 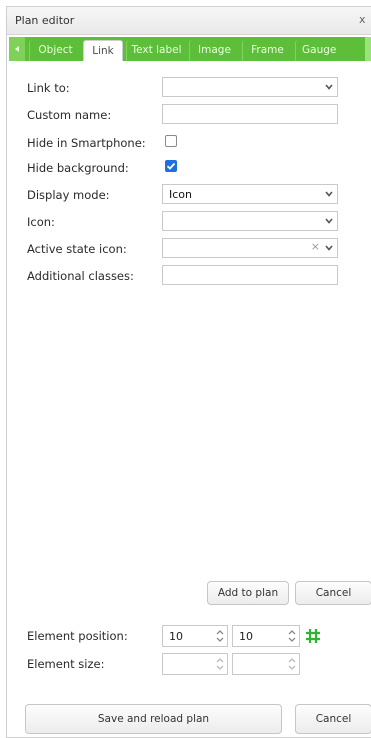 I want to click on display-mode-row: Display mode: Icon, so click(x=189, y=195).